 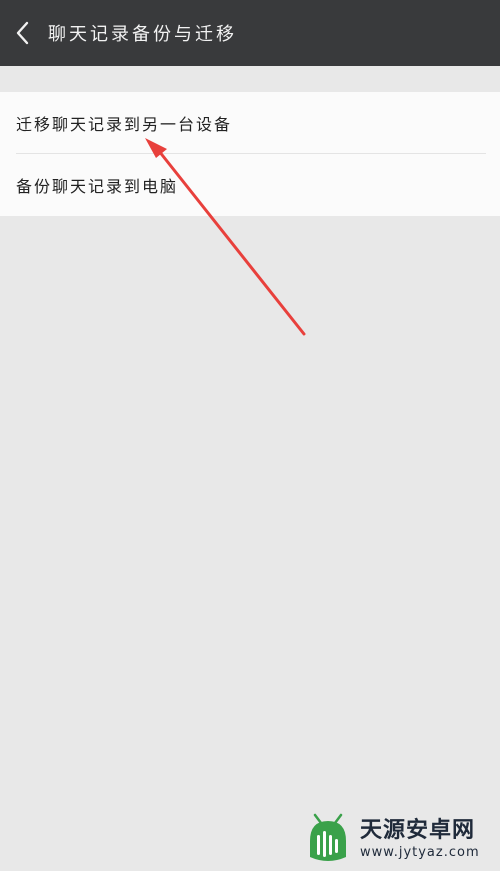 I want to click on android-logo-icon, so click(x=328, y=837).